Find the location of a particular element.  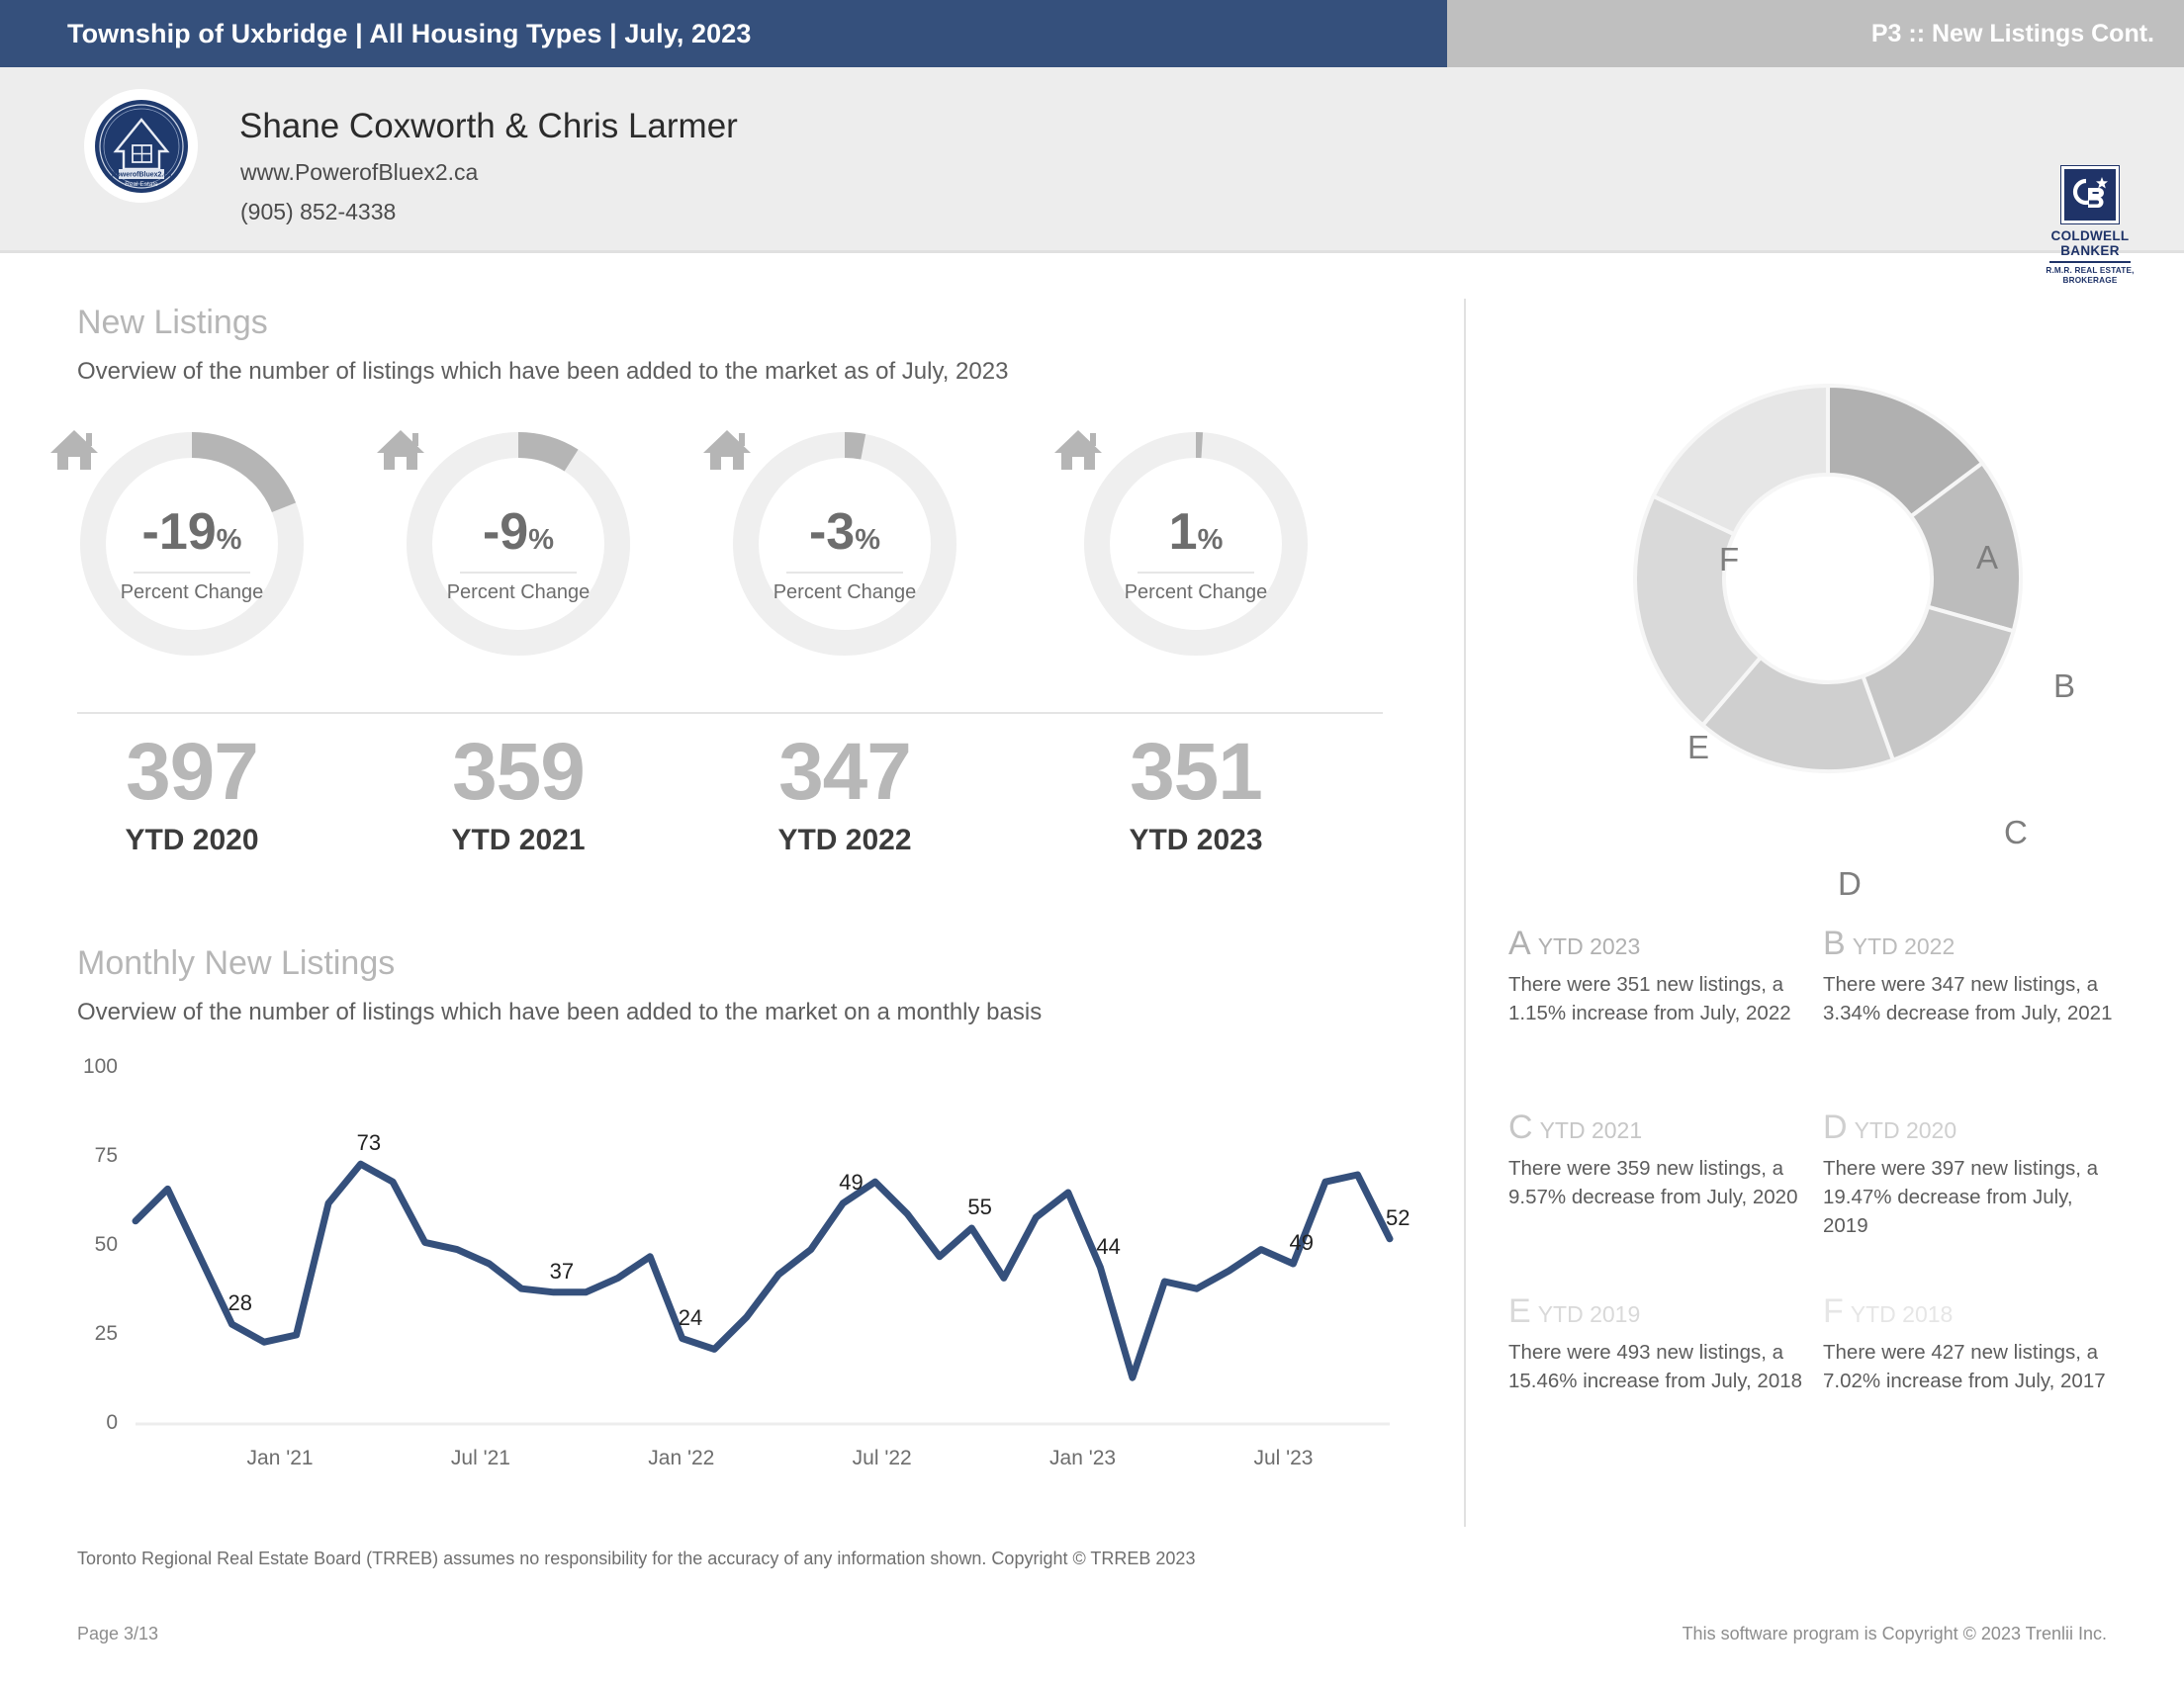

new-listings-title: New Listings is located at coordinates (172, 322).